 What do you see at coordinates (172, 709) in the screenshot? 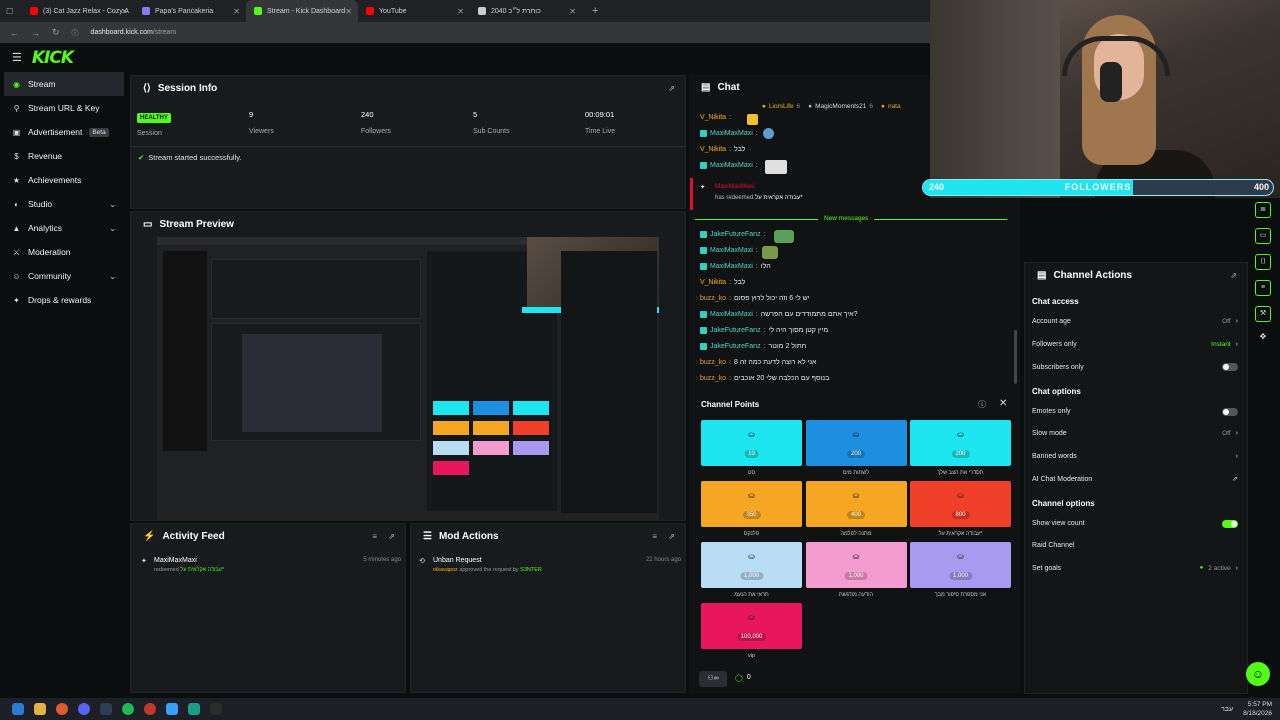
I see `app-icon` at bounding box center [172, 709].